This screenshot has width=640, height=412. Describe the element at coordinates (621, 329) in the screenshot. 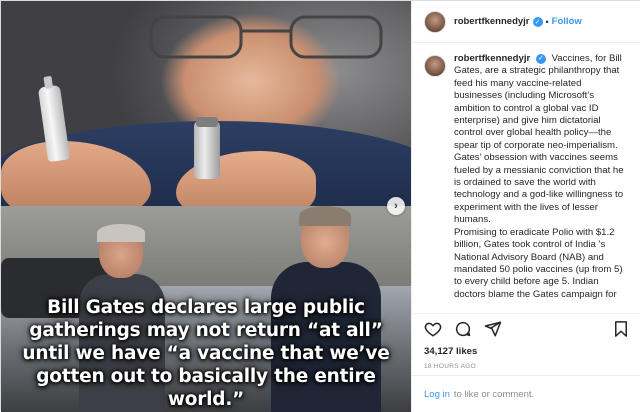

I see `bookmark-icon` at that location.